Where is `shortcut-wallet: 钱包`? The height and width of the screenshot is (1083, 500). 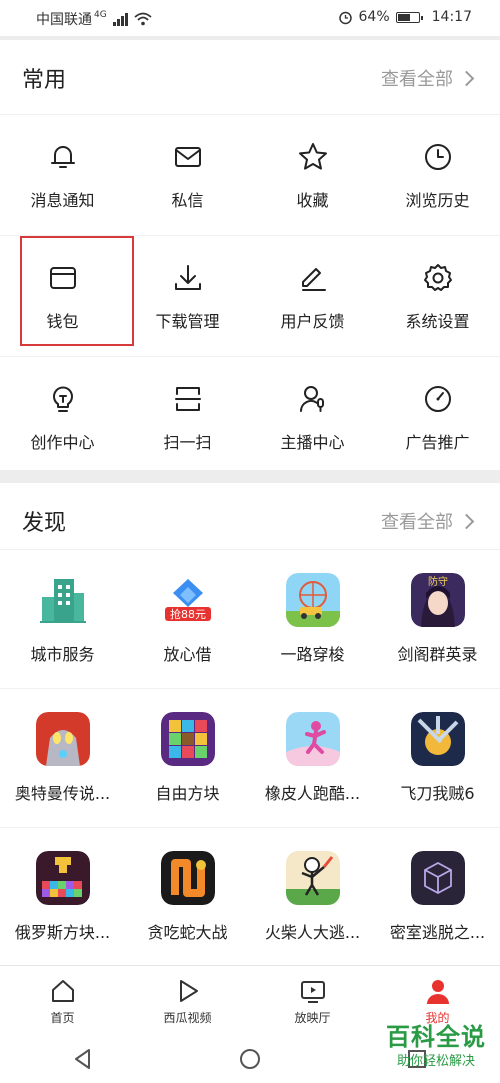
shortcut-wallet: 钱包 is located at coordinates (67, 296).